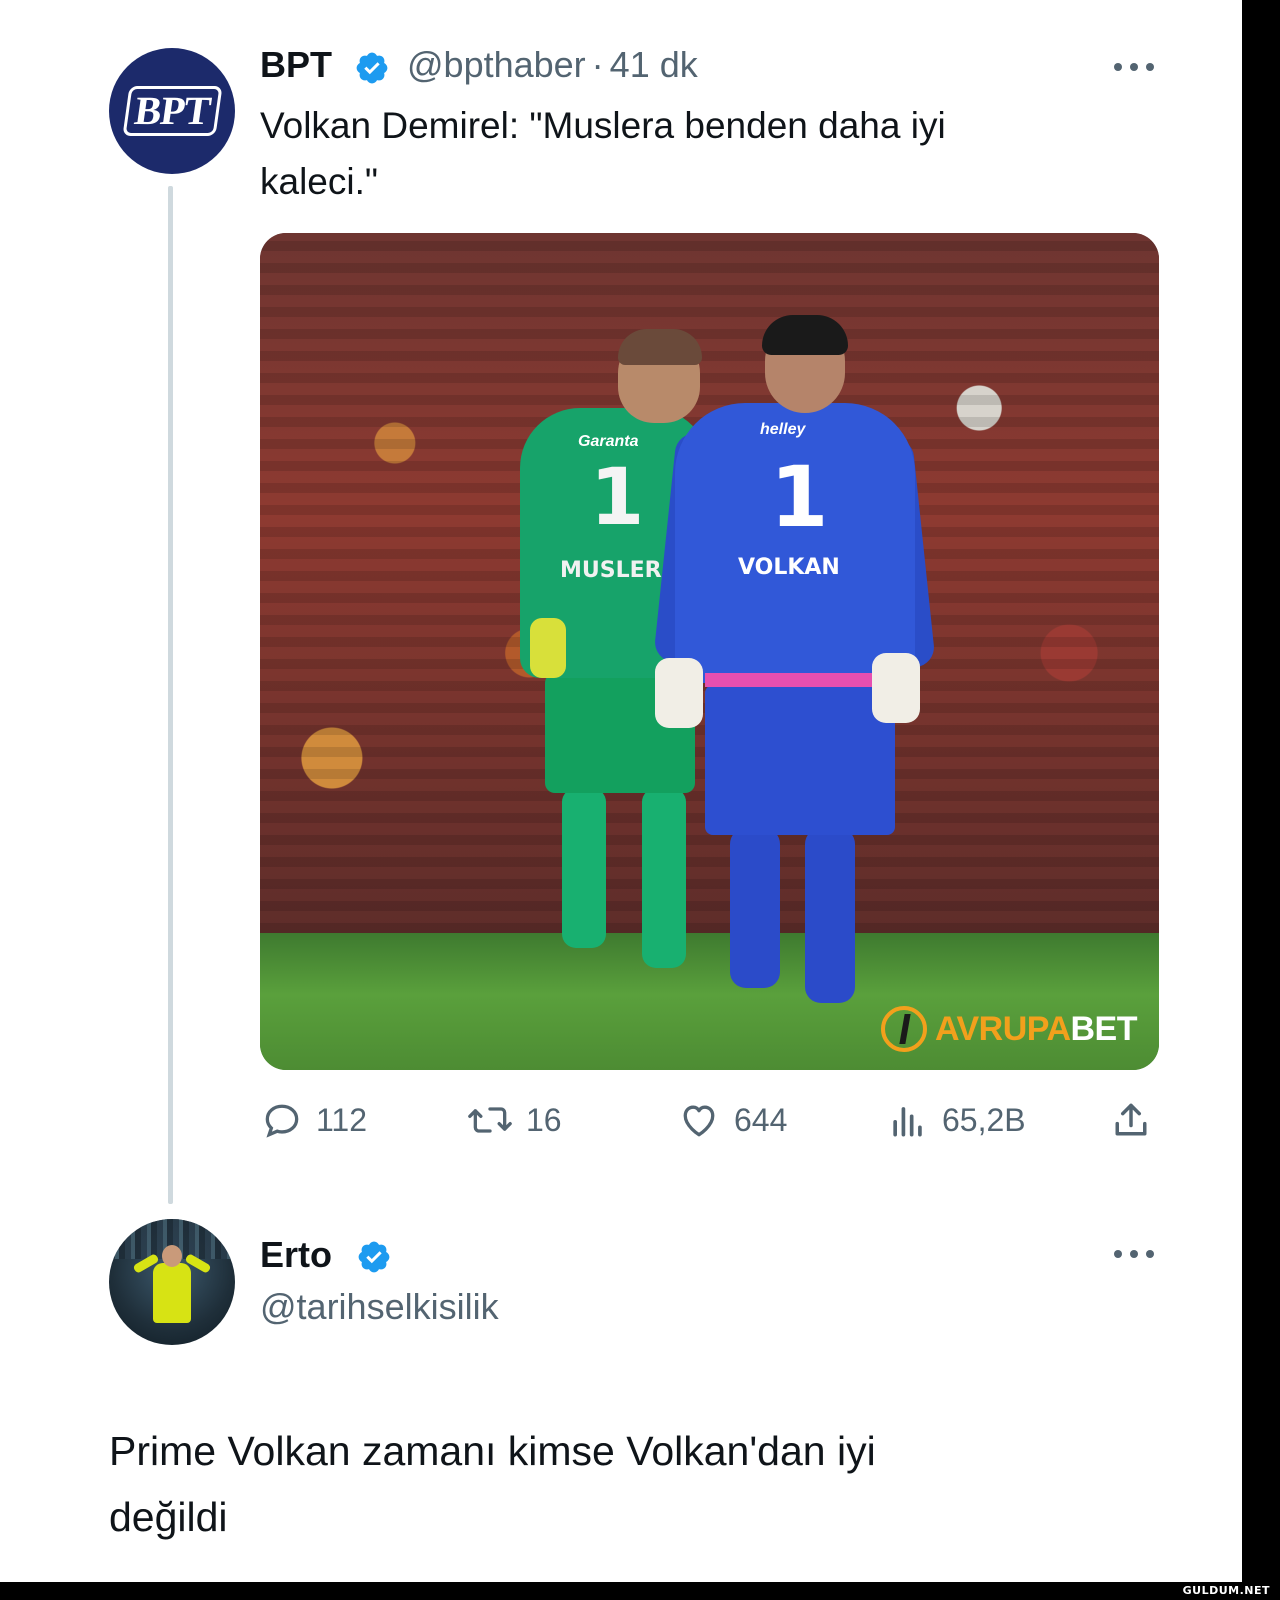  What do you see at coordinates (660, 347) in the screenshot?
I see `green-keeper-hair` at bounding box center [660, 347].